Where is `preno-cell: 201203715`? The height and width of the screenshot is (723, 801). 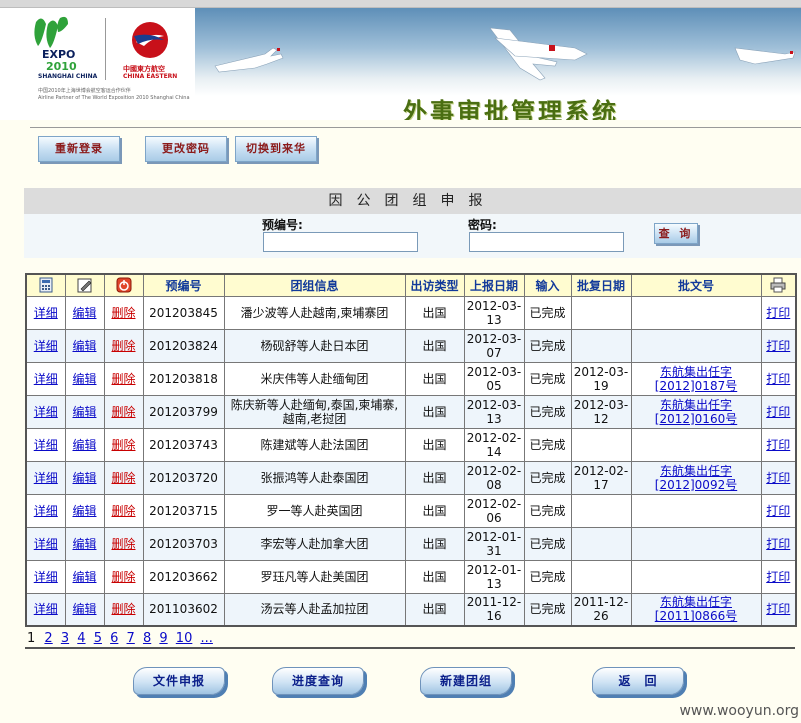
preno-cell: 201203715 is located at coordinates (183, 510).